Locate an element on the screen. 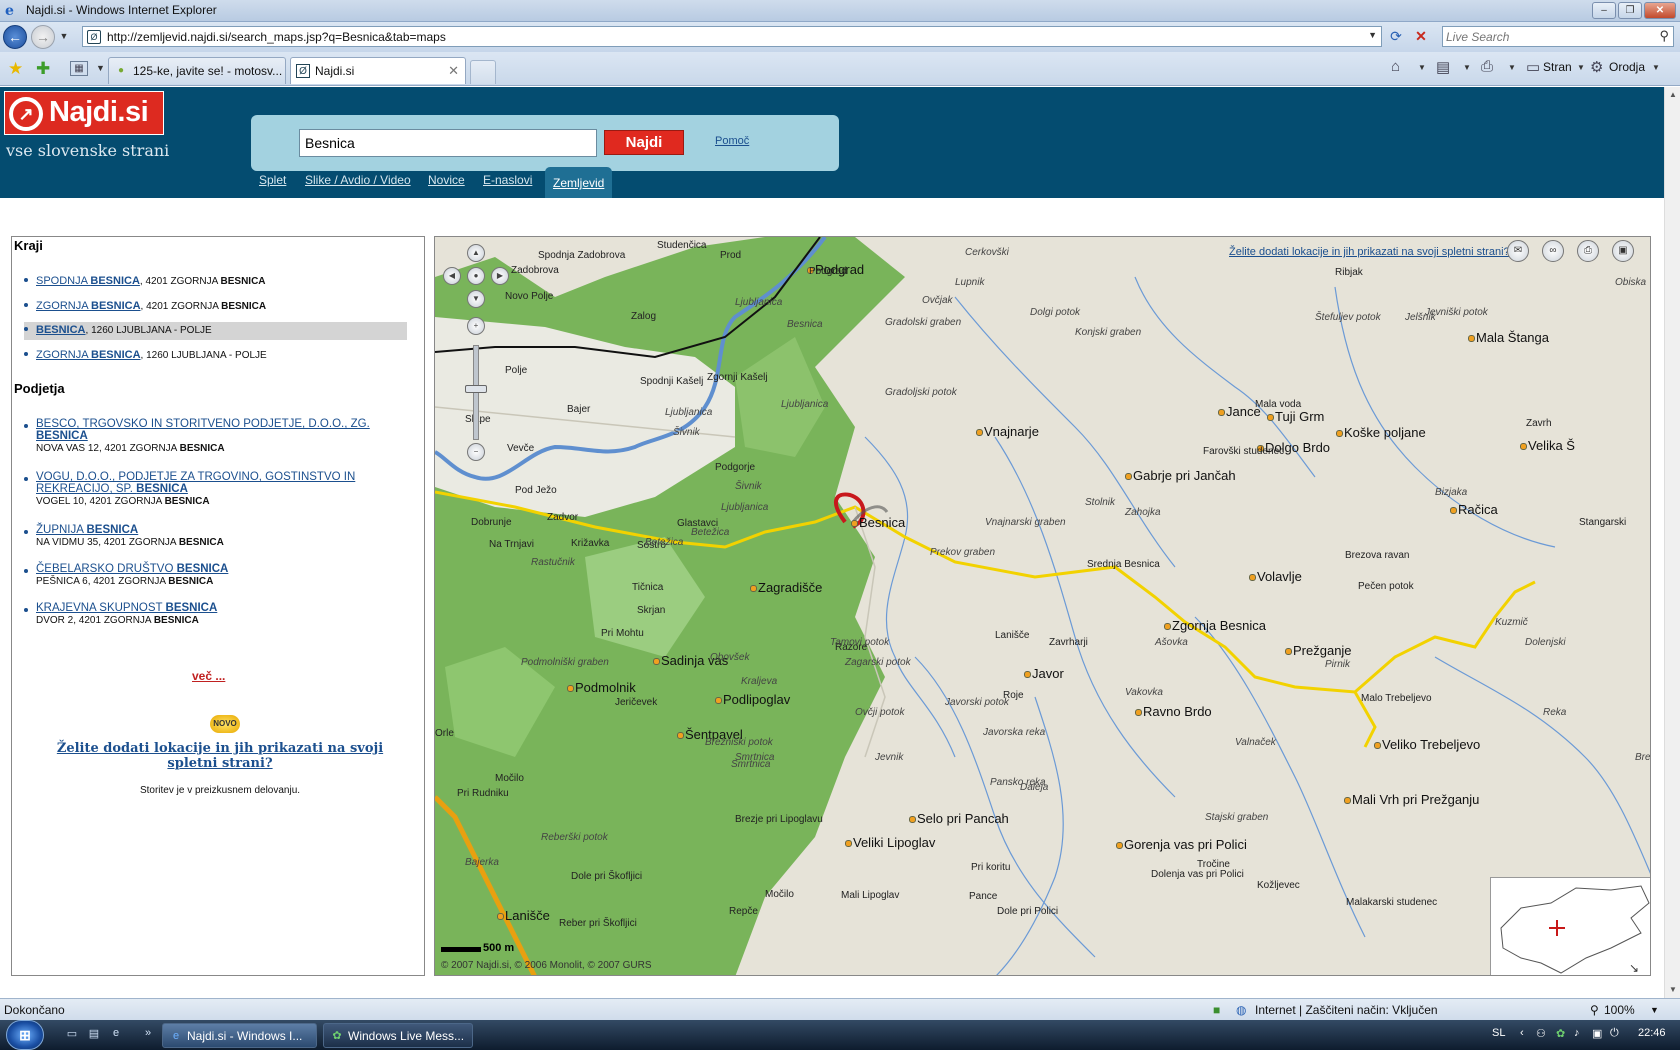 This screenshot has height=1050, width=1680. tab-novice: Novice is located at coordinates (446, 180).